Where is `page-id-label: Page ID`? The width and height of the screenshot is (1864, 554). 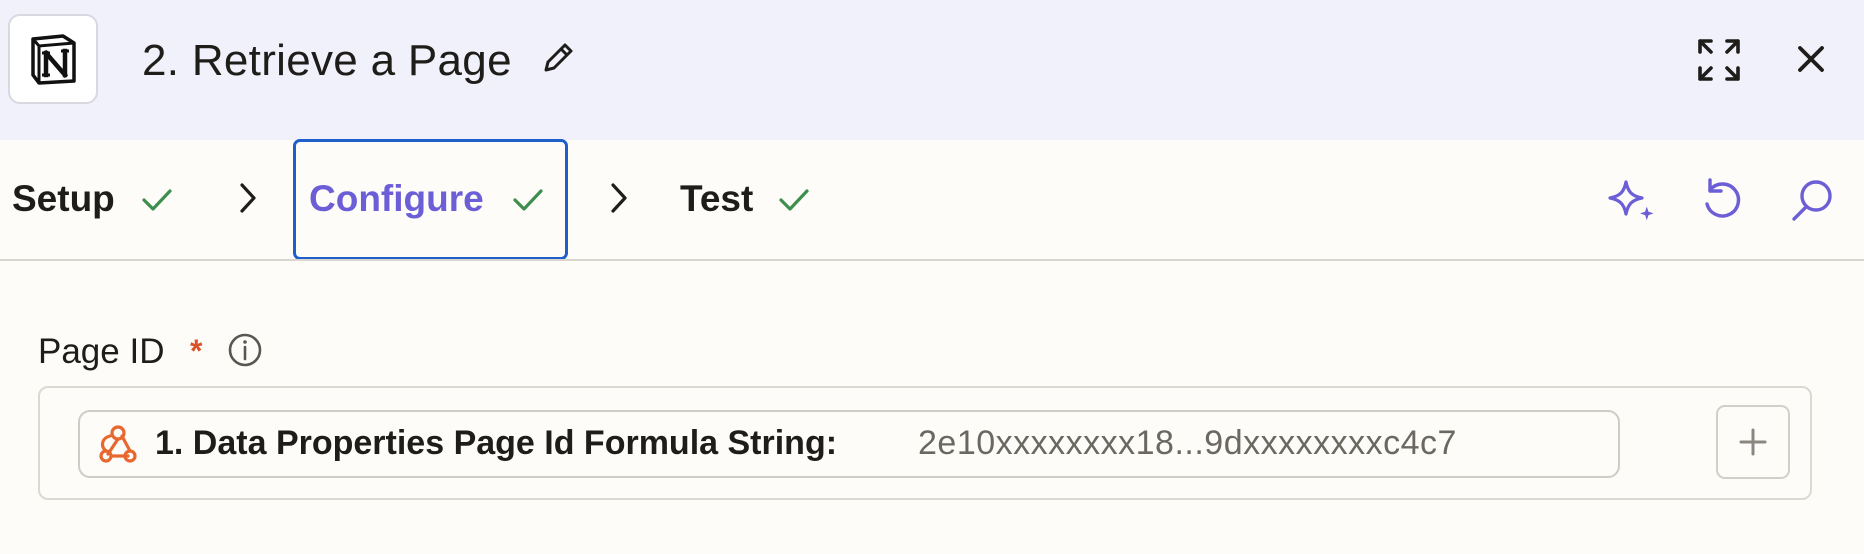
page-id-label: Page ID is located at coordinates (101, 351).